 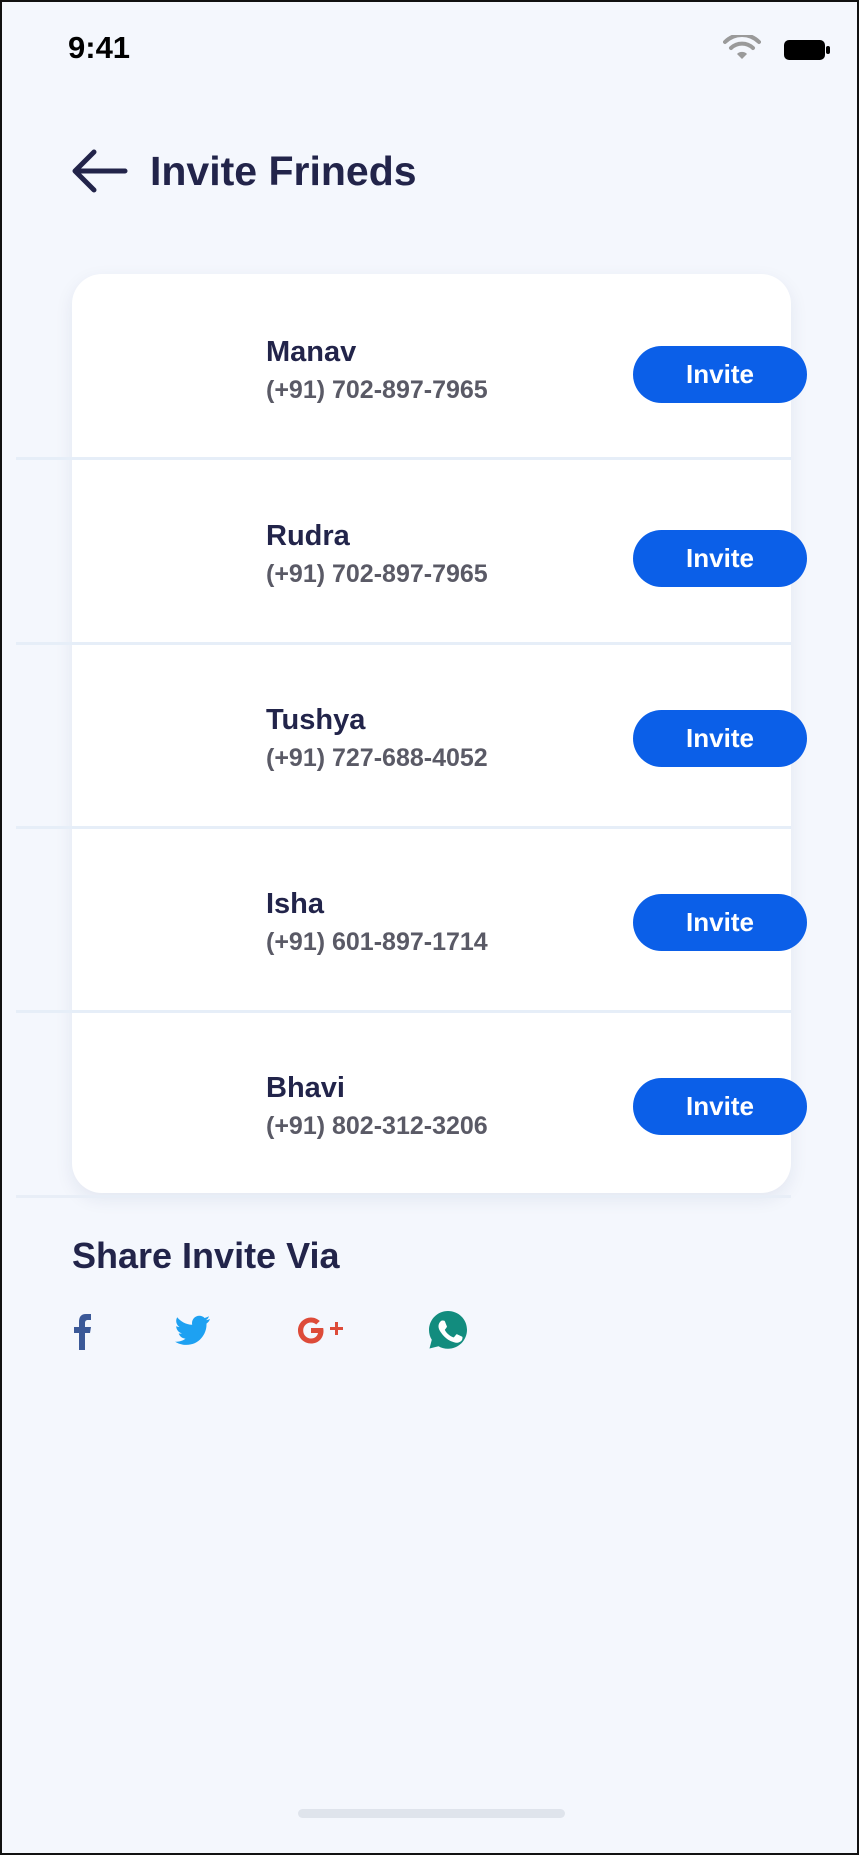 I want to click on contact-name: Bhavi, so click(x=305, y=1088).